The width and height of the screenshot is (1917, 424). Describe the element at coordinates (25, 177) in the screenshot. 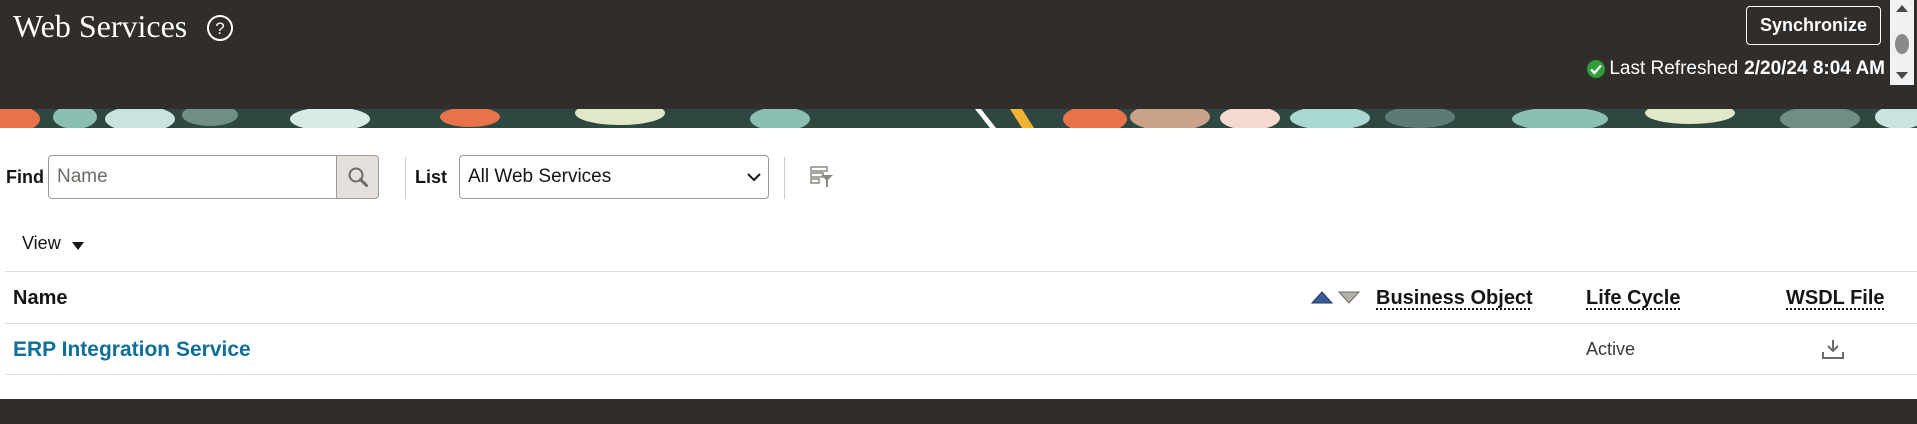

I see `find-label: Find` at that location.